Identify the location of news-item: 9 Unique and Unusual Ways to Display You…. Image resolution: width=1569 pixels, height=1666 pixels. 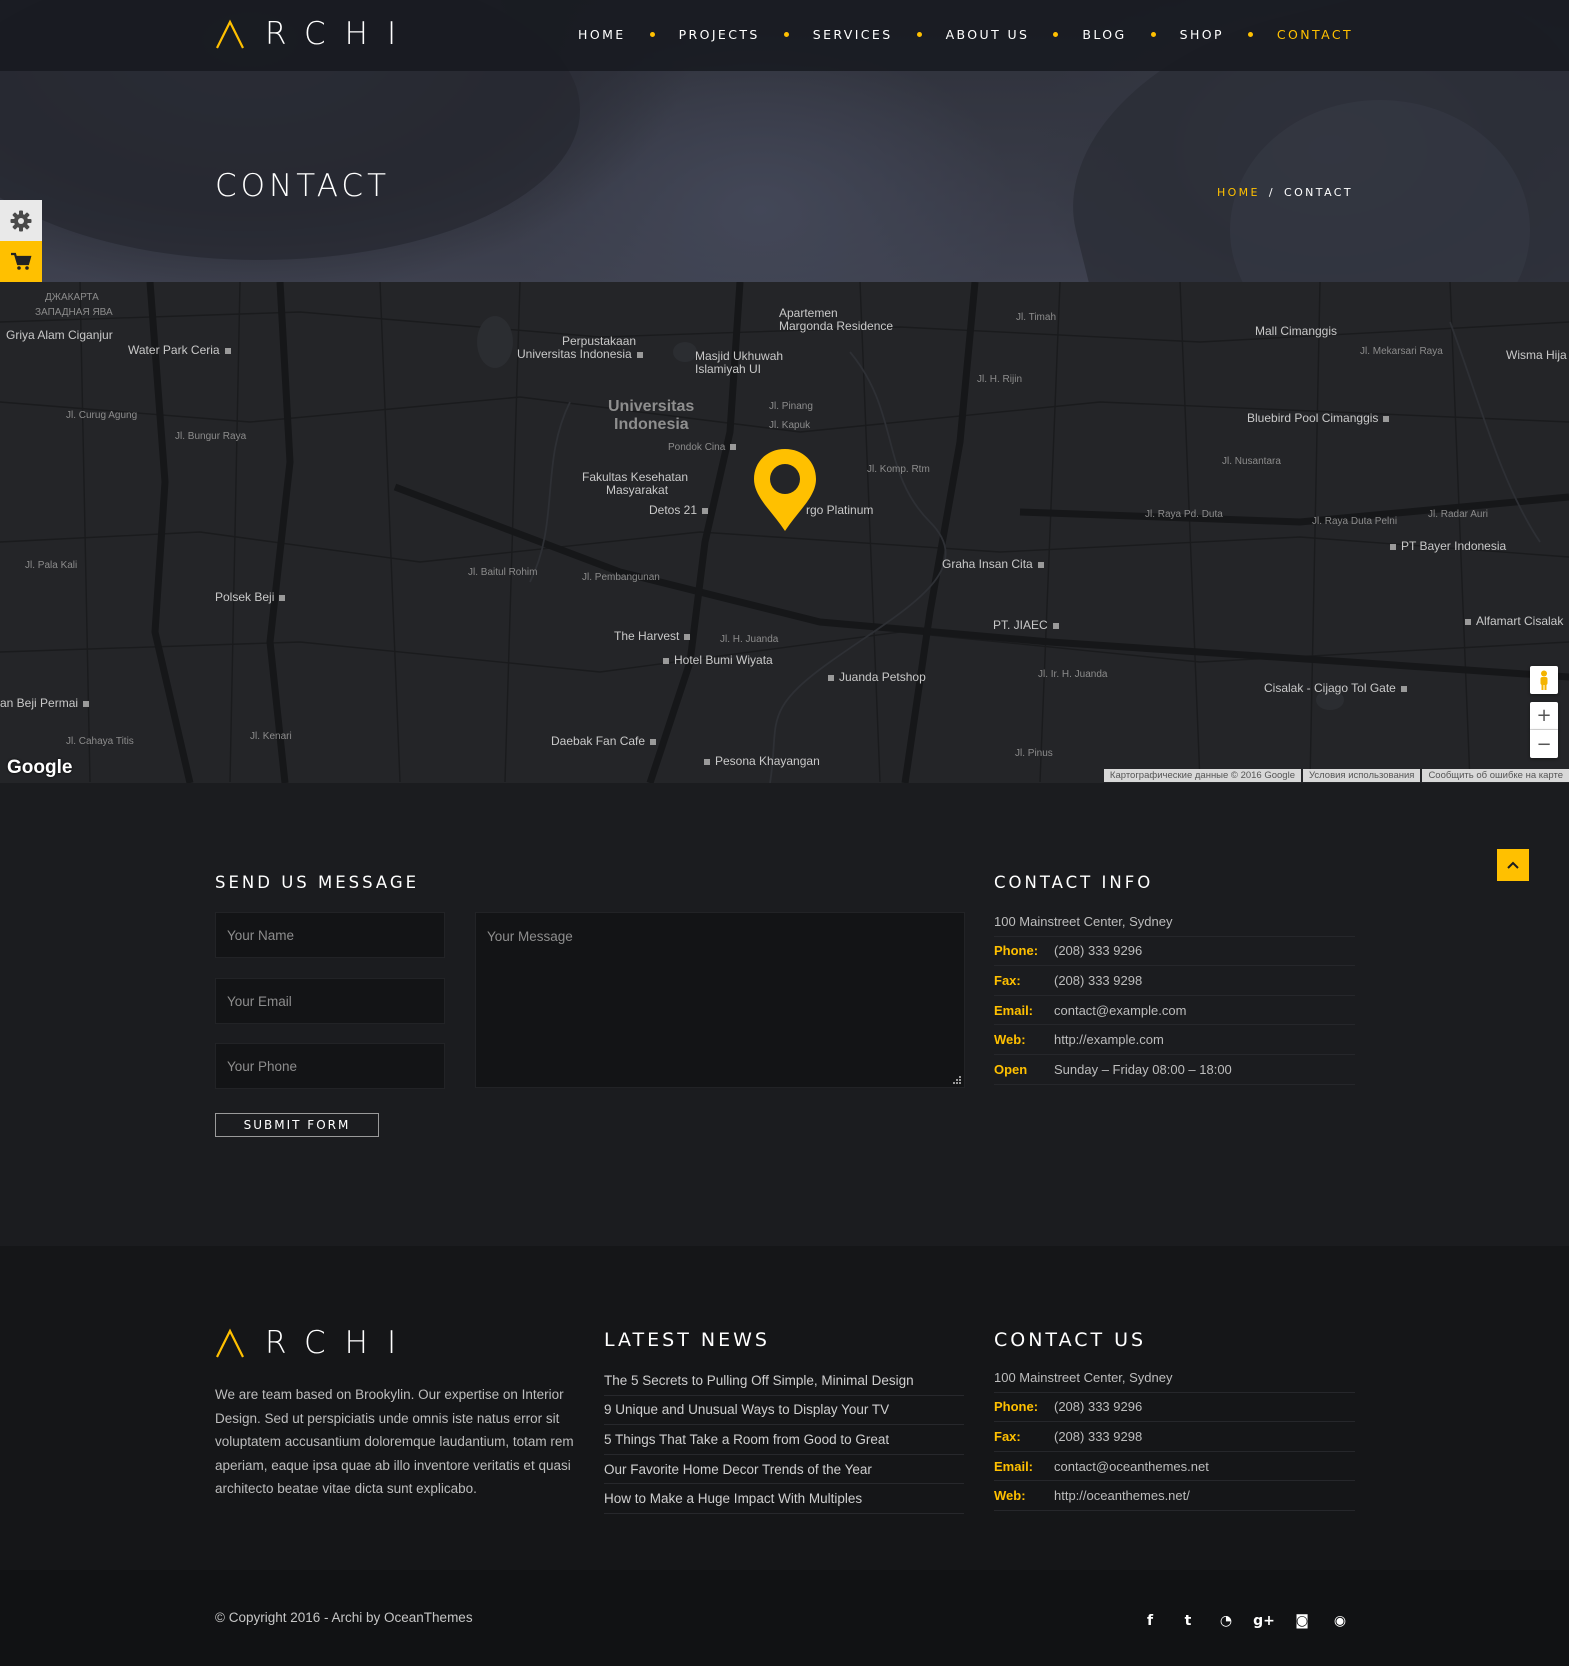
(784, 1411).